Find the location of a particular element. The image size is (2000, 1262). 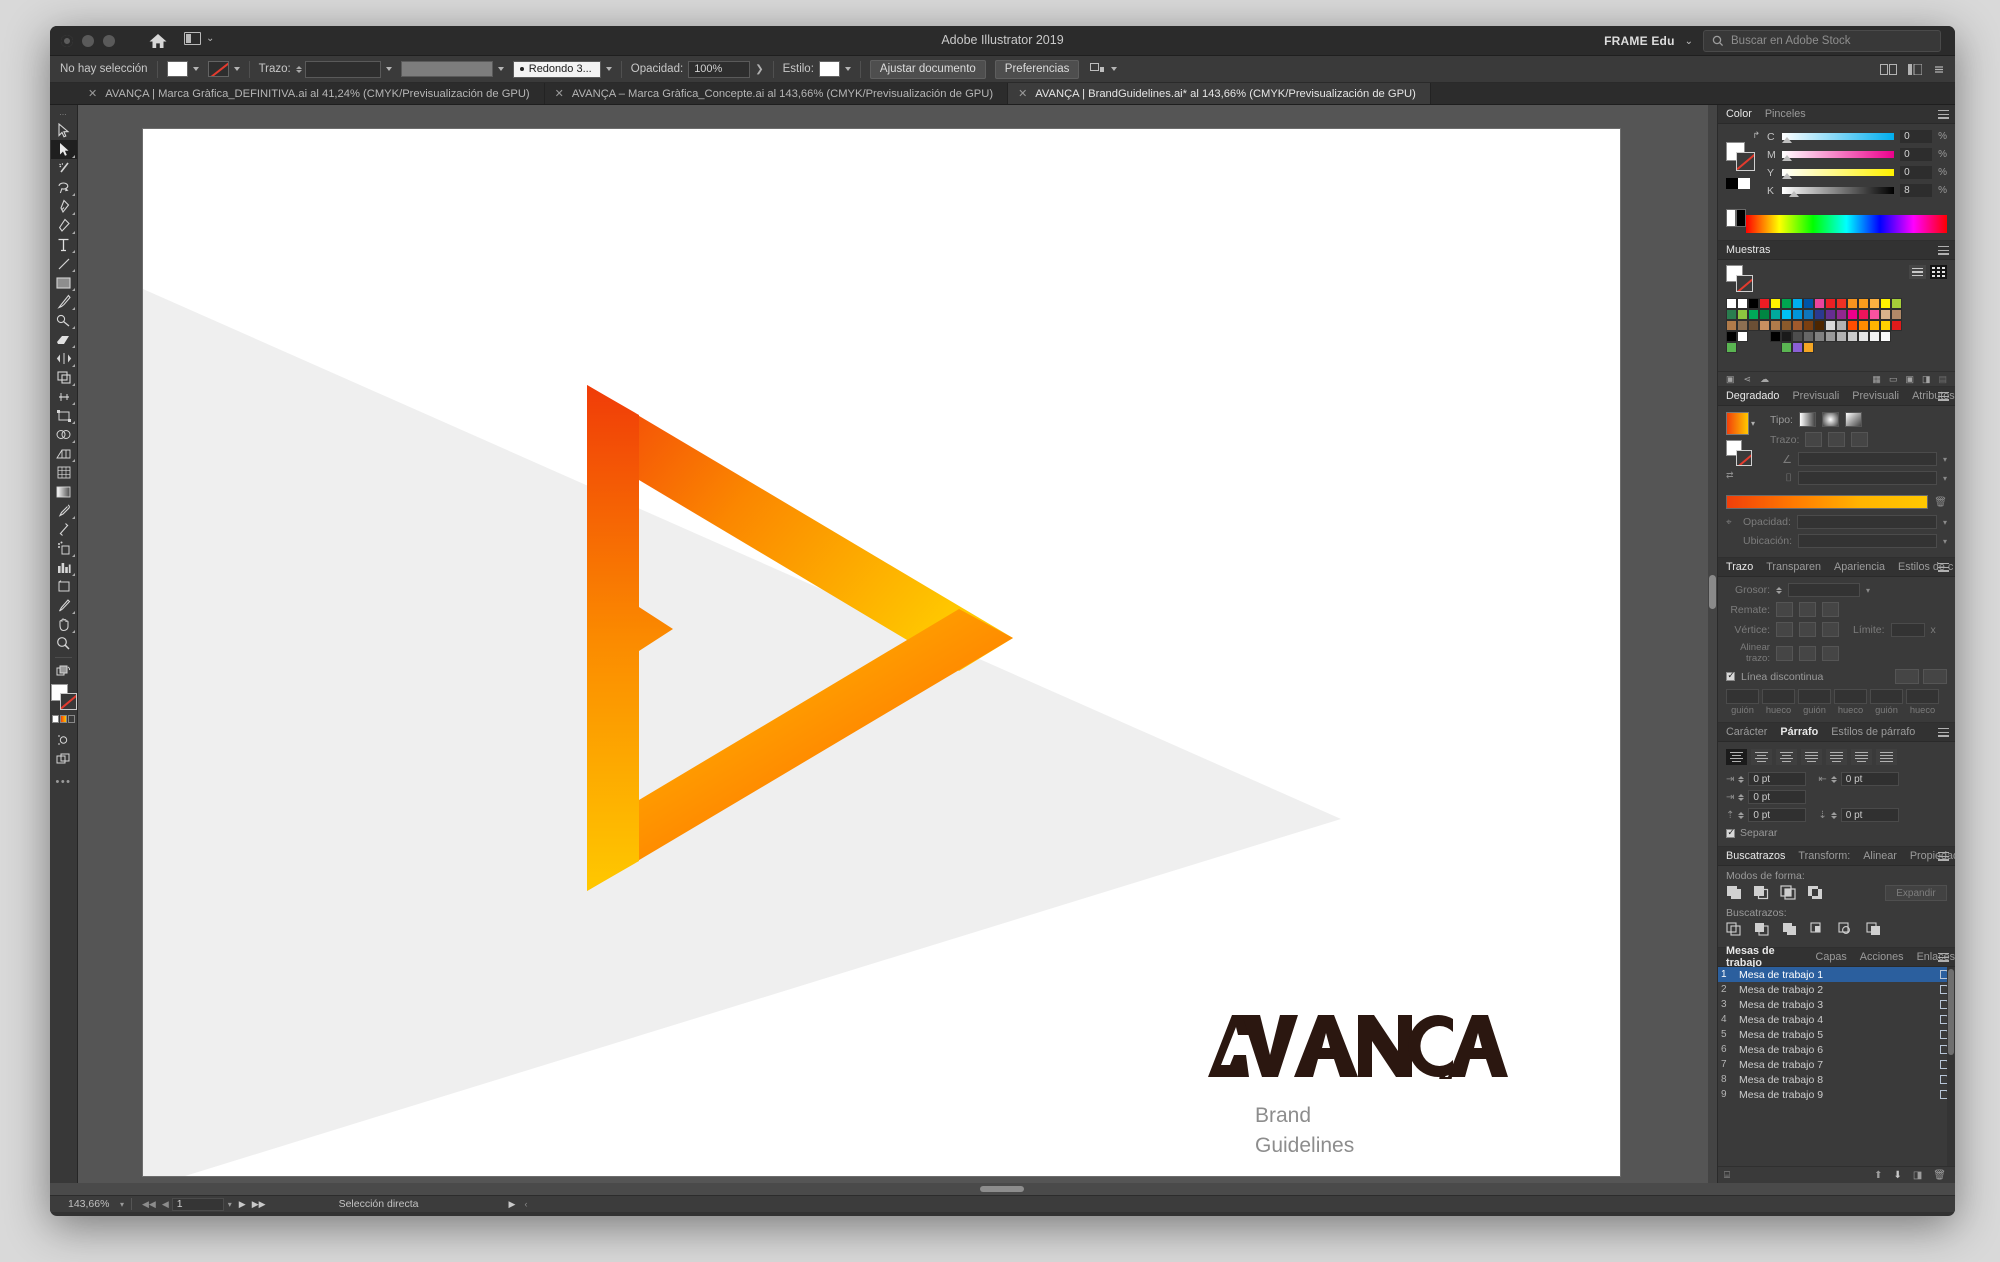

dashed-line-row: Línea discontinua is located at coordinates (1836, 676).